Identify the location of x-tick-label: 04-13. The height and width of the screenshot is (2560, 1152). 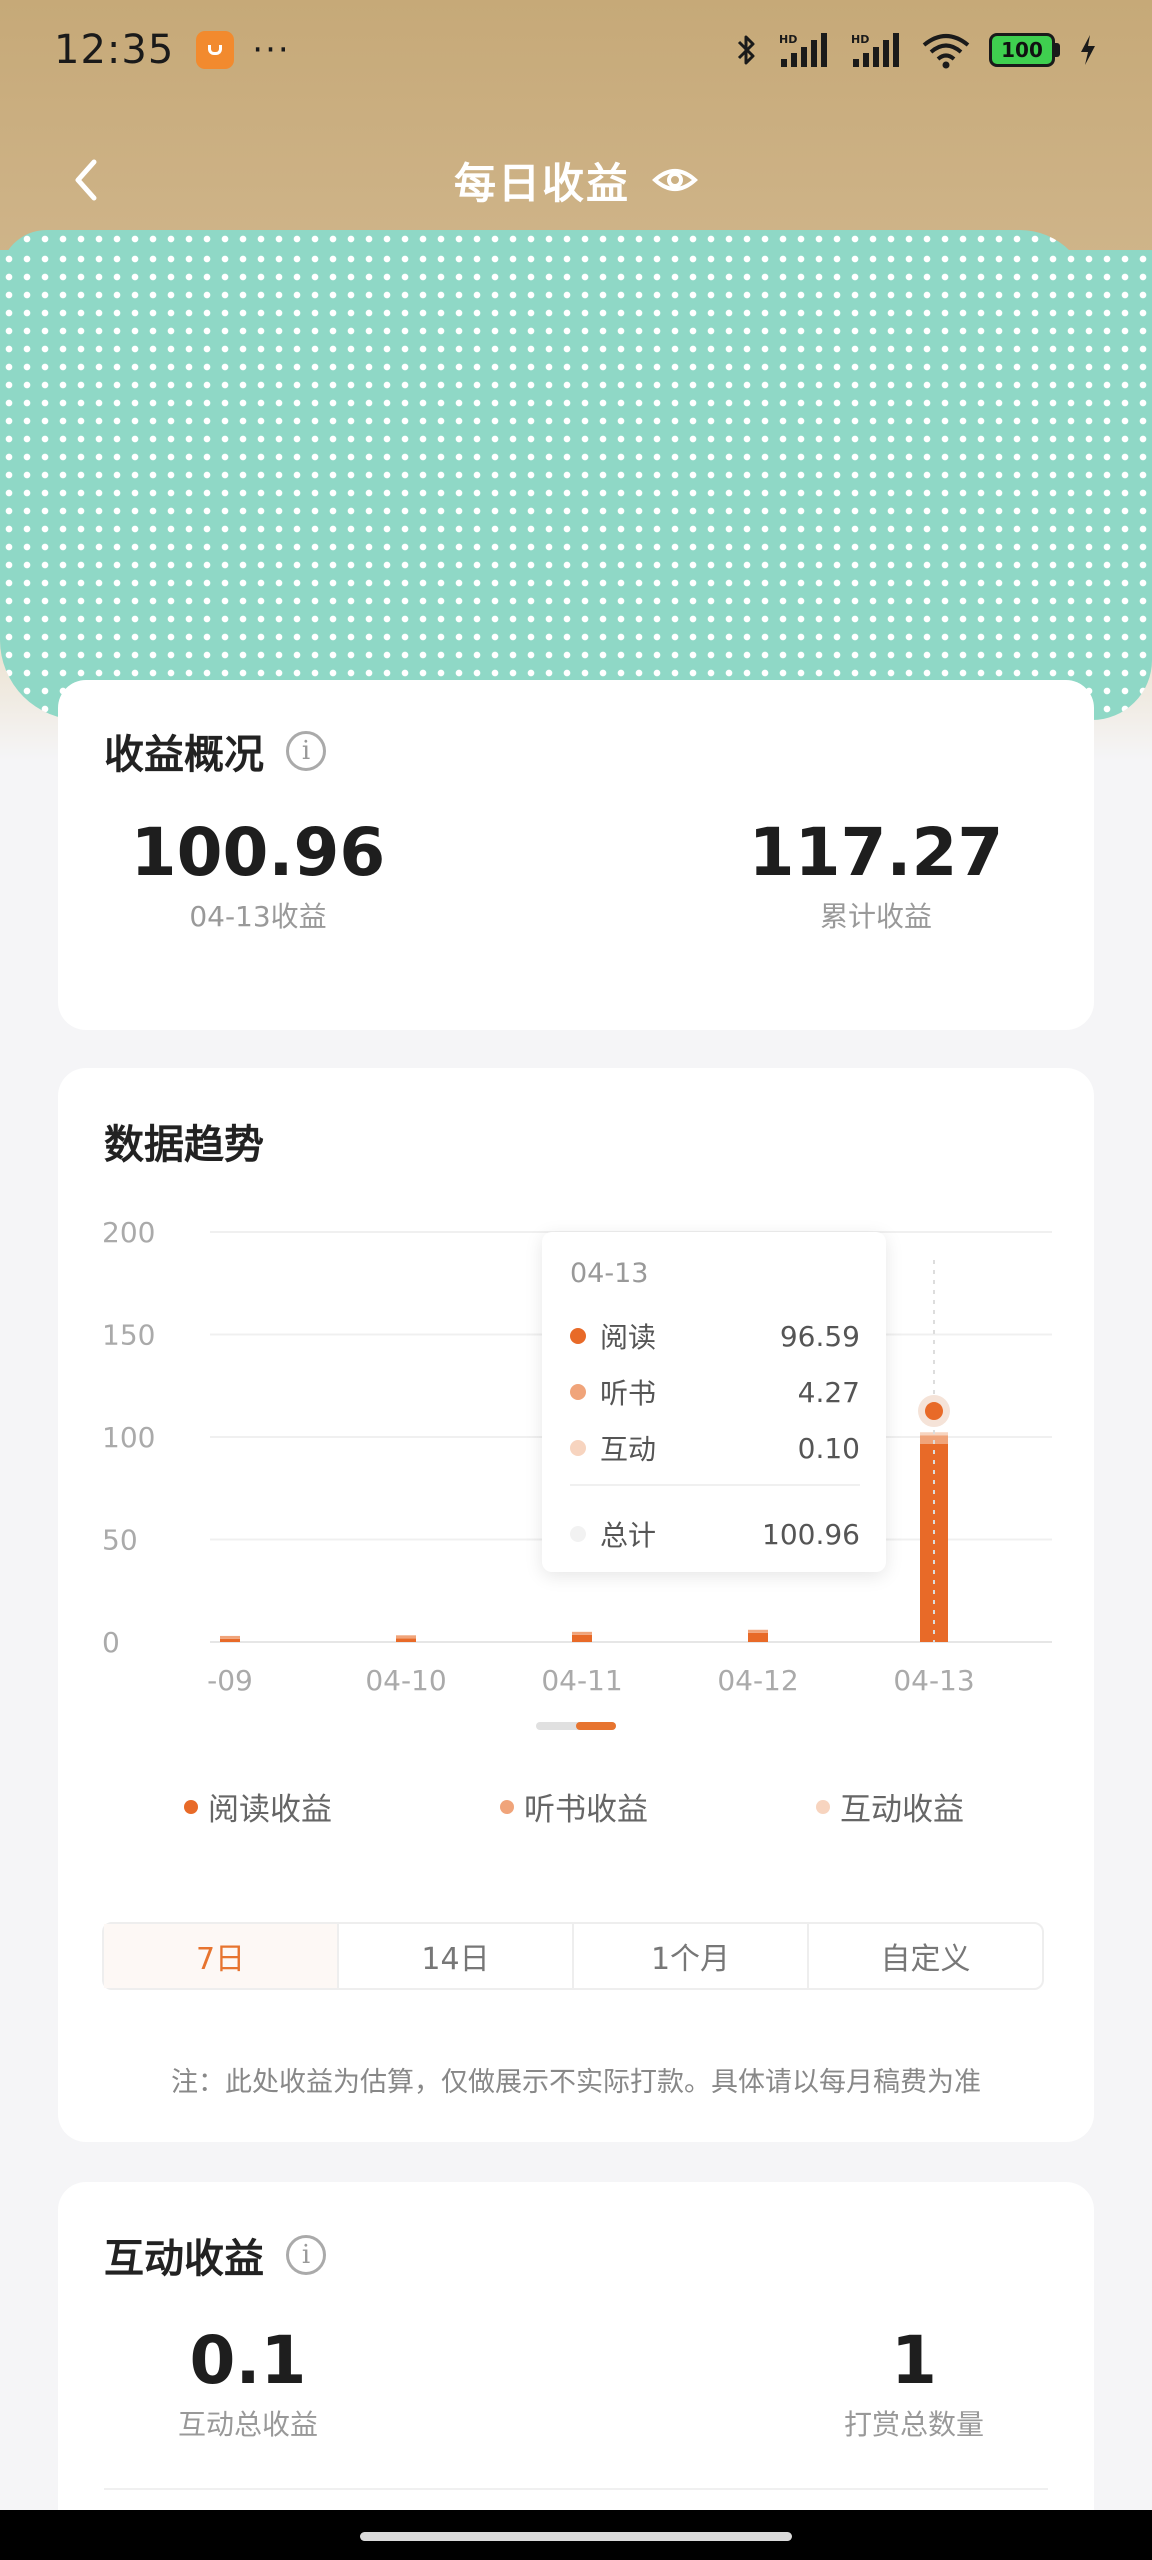
(933, 1680).